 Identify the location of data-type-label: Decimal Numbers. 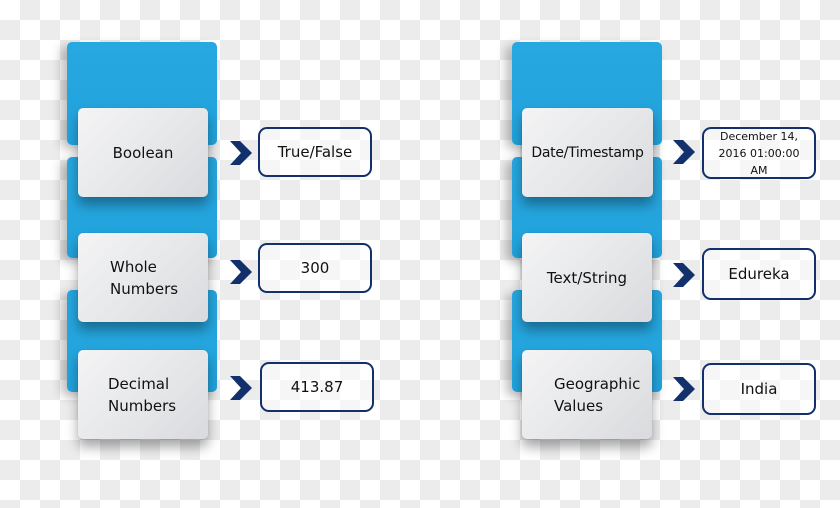
(142, 394).